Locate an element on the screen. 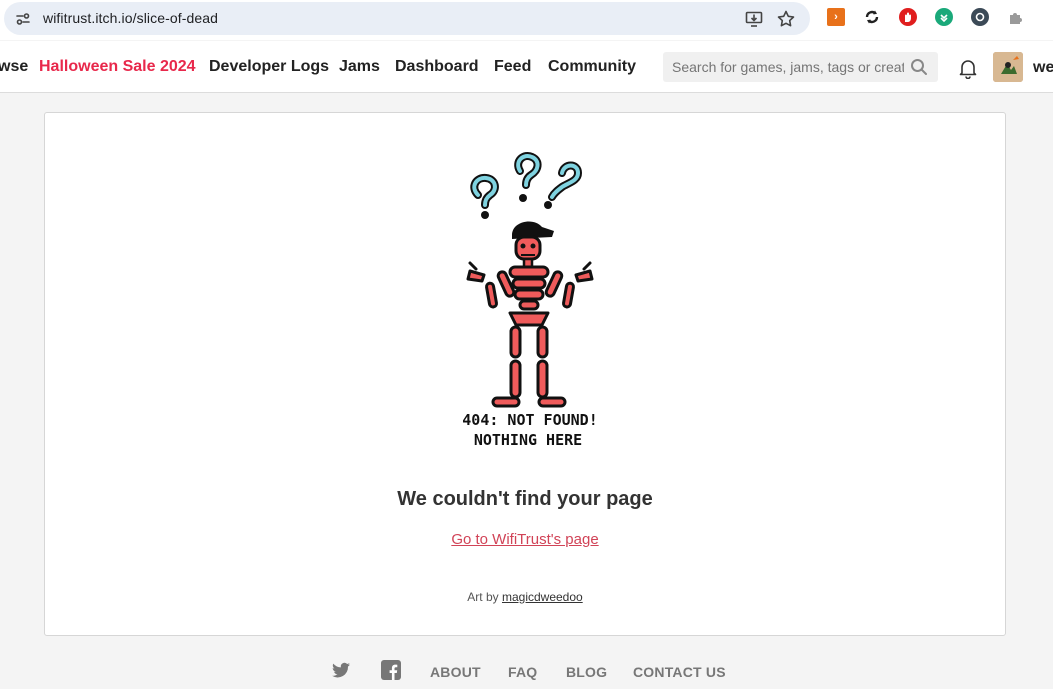  install-app-icon is located at coordinates (754, 19).